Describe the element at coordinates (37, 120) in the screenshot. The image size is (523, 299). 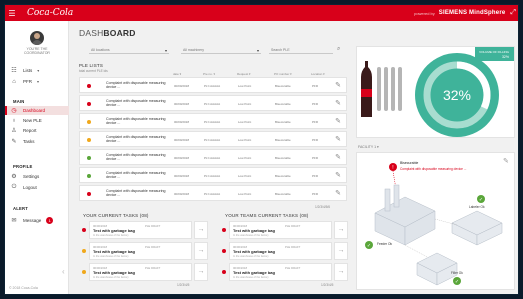
I see `sidebar-item-new-ple: ♁ New PLE` at that location.